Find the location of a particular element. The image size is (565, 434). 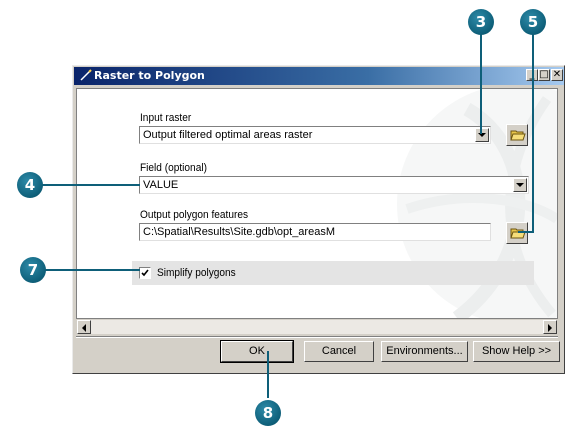

callout-7: 7 is located at coordinates (33, 270).